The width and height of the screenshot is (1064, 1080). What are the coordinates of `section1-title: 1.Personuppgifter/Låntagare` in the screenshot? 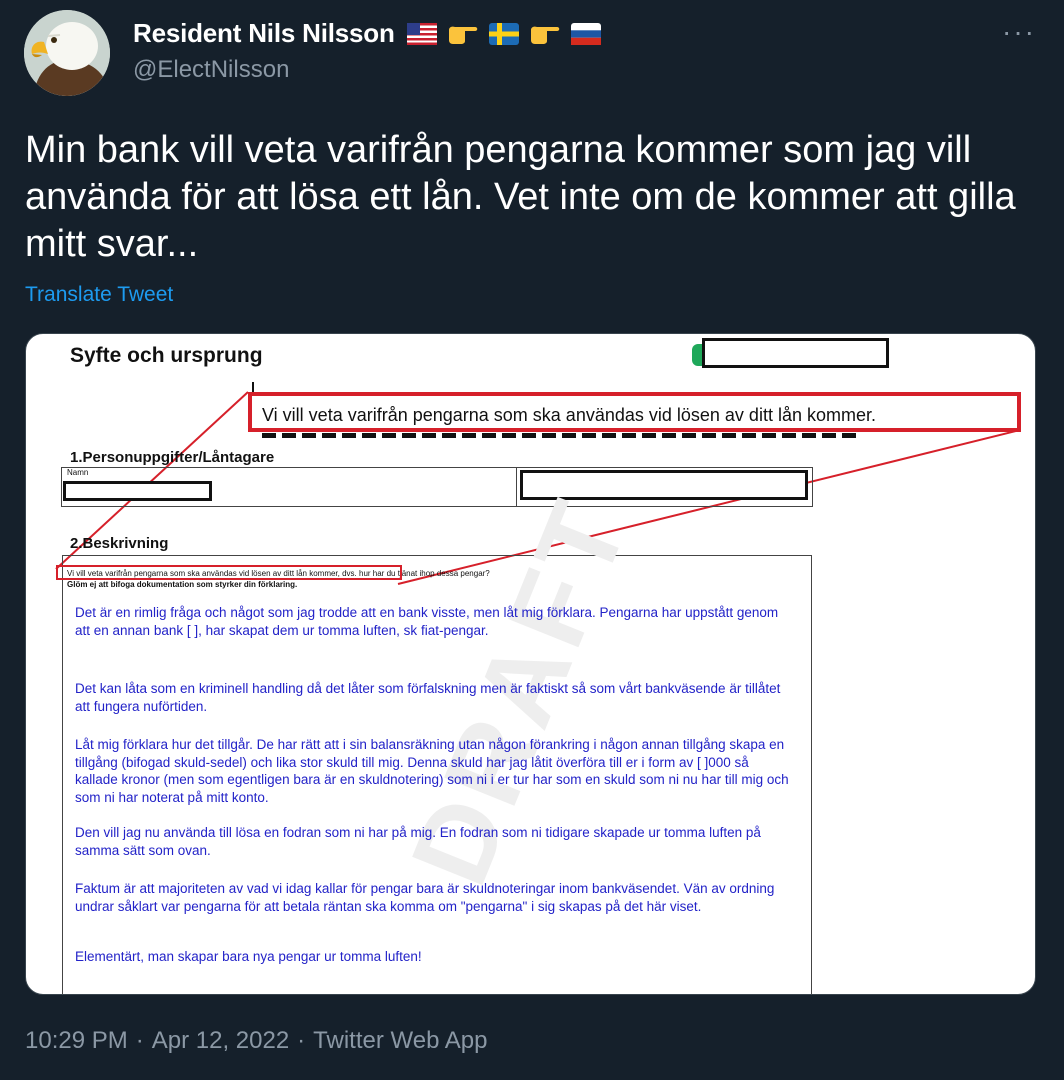 It's located at (172, 457).